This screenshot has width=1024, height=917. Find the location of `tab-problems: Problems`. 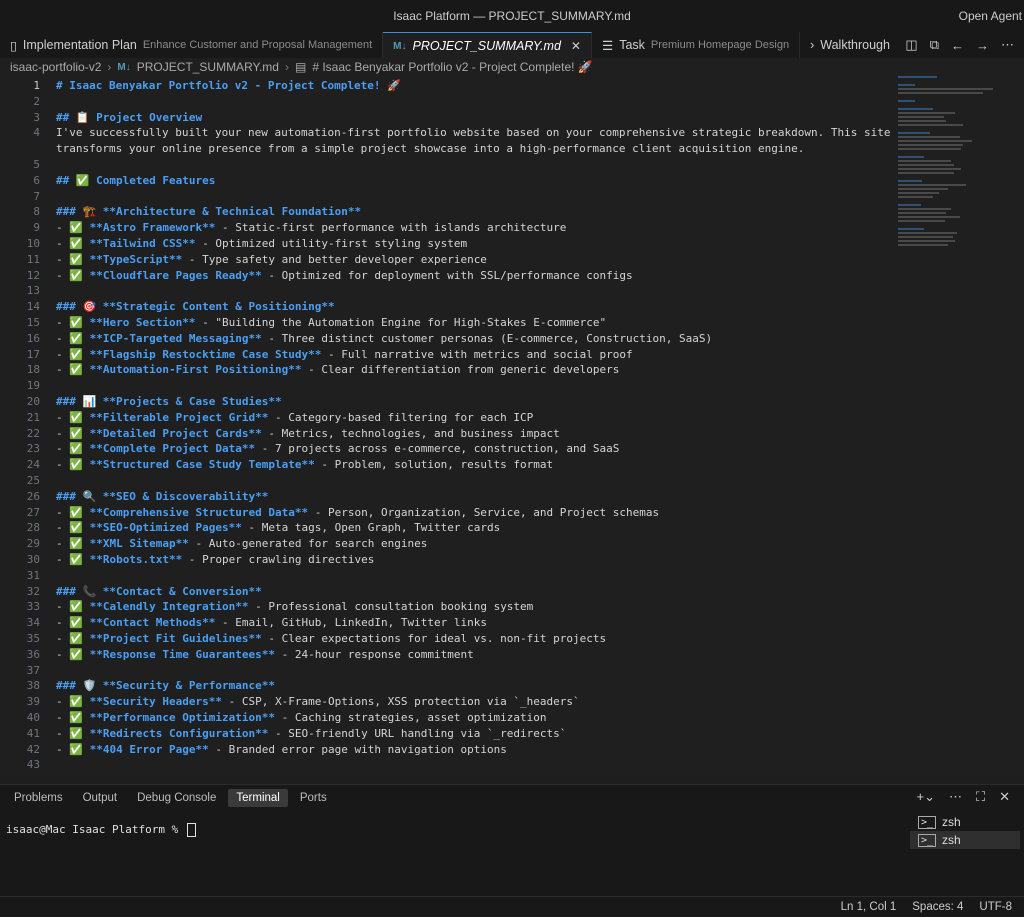

tab-problems: Problems is located at coordinates (38, 798).